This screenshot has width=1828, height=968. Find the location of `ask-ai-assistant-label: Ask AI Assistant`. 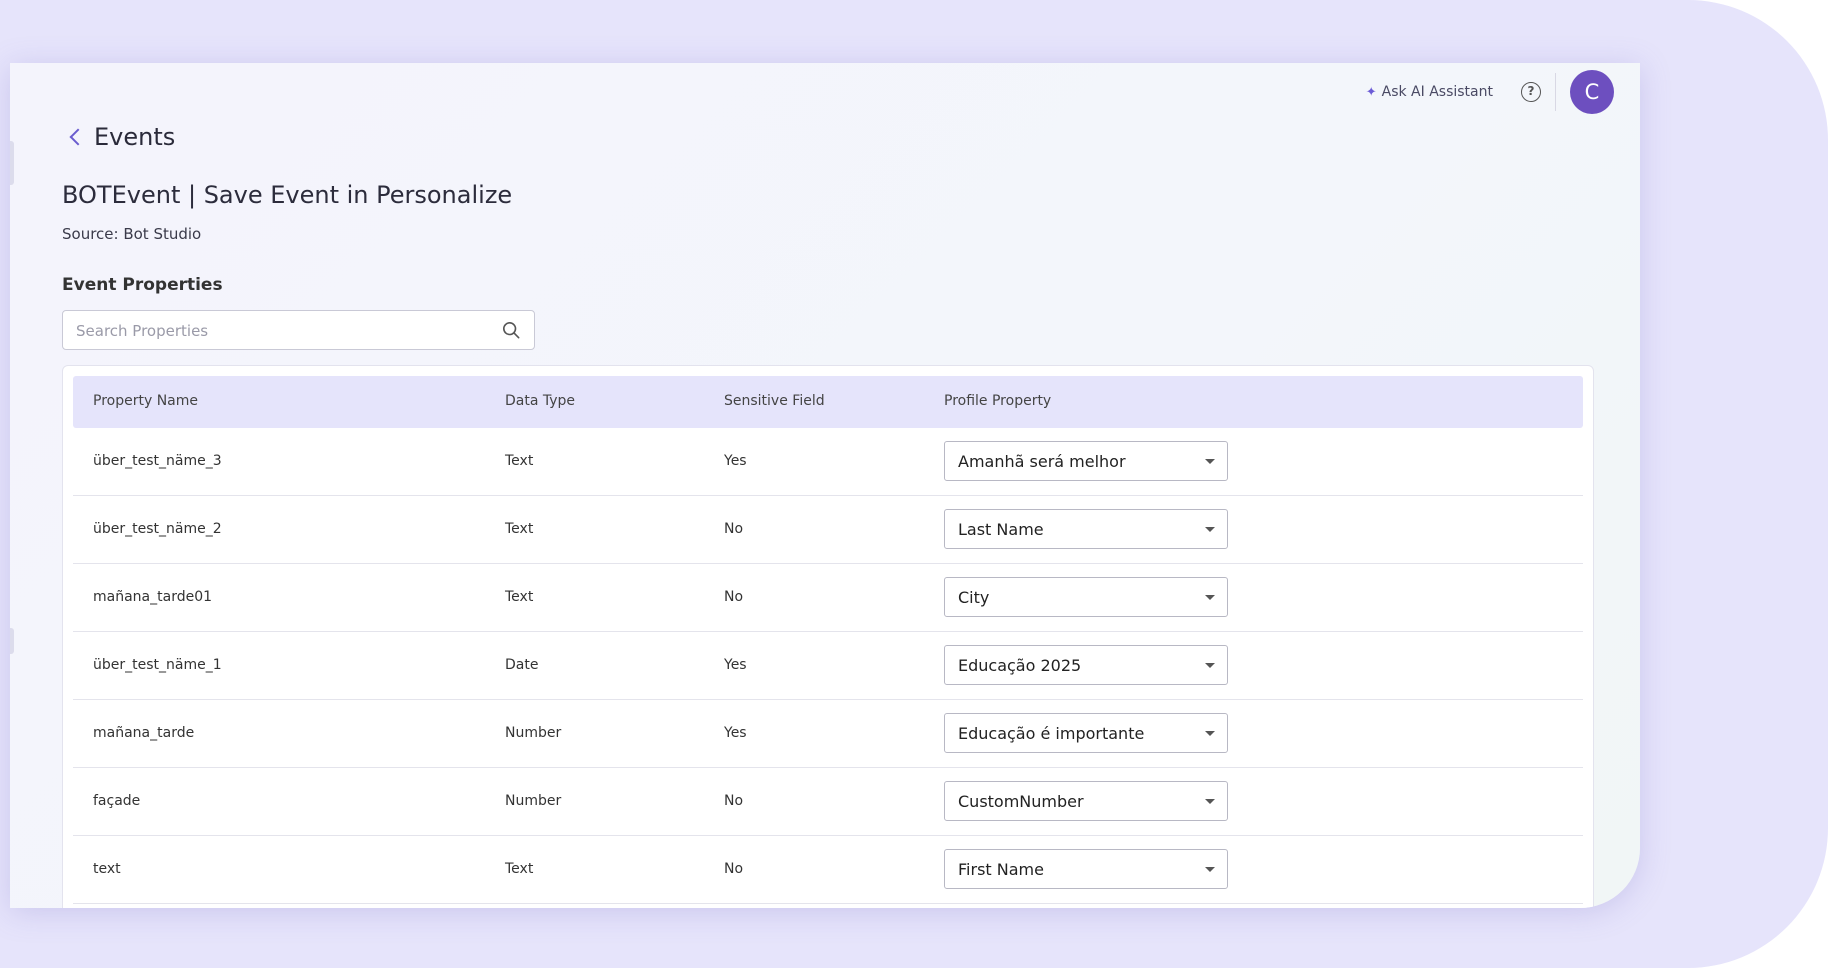

ask-ai-assistant-label: Ask AI Assistant is located at coordinates (1437, 92).